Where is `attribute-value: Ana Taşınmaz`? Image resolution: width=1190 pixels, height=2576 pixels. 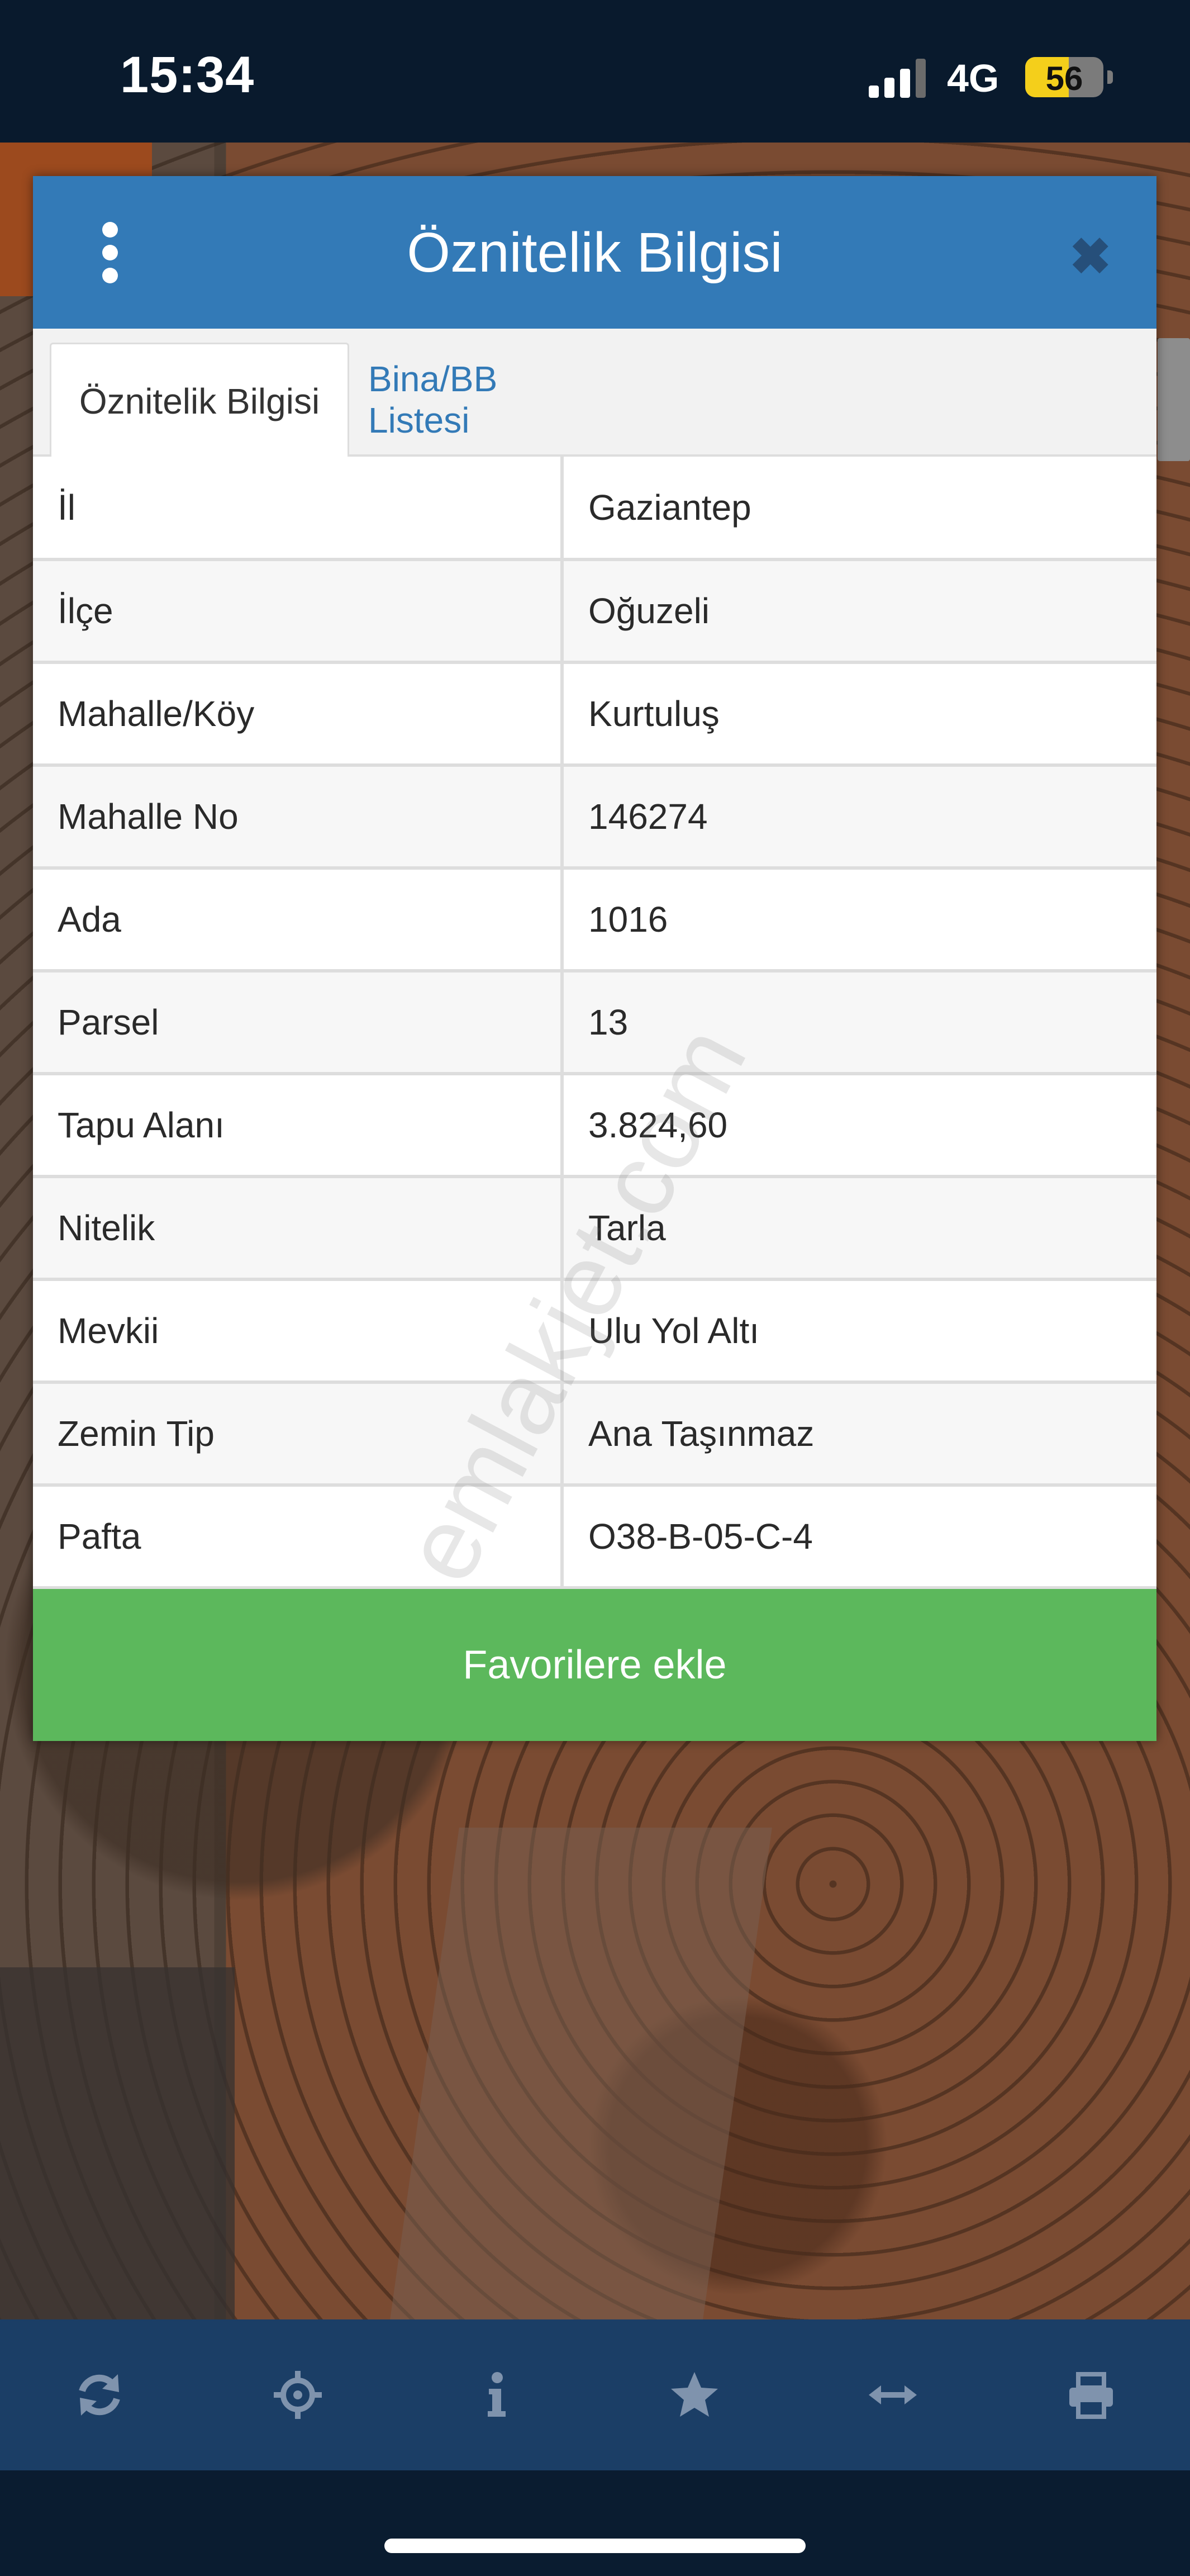 attribute-value: Ana Taşınmaz is located at coordinates (859, 1434).